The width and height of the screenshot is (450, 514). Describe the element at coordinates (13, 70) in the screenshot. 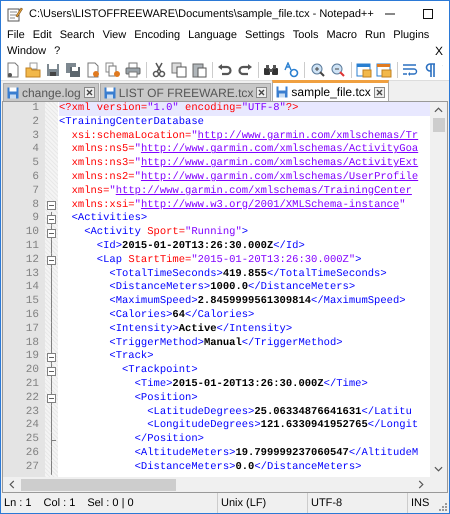

I see `new-file-icon` at that location.